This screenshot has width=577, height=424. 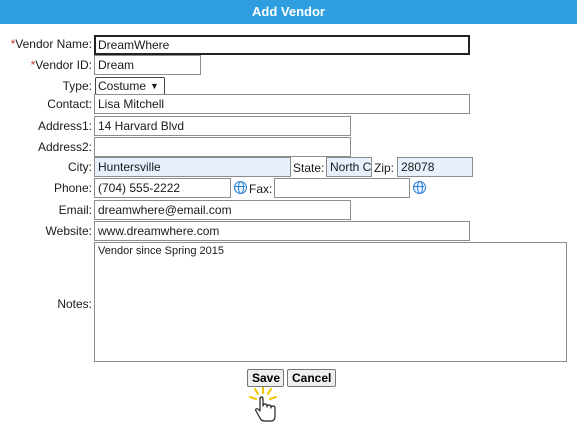 What do you see at coordinates (77, 86) in the screenshot?
I see `type-label: Type:` at bounding box center [77, 86].